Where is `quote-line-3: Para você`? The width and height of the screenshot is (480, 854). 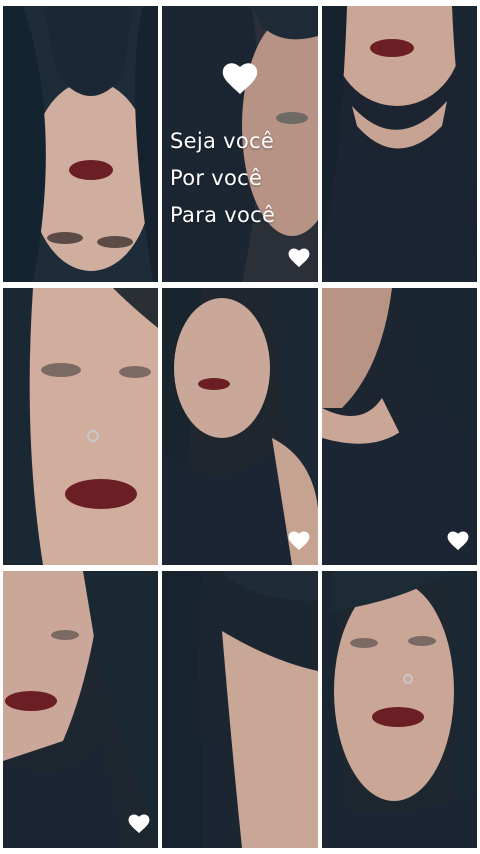
quote-line-3: Para você is located at coordinates (223, 215).